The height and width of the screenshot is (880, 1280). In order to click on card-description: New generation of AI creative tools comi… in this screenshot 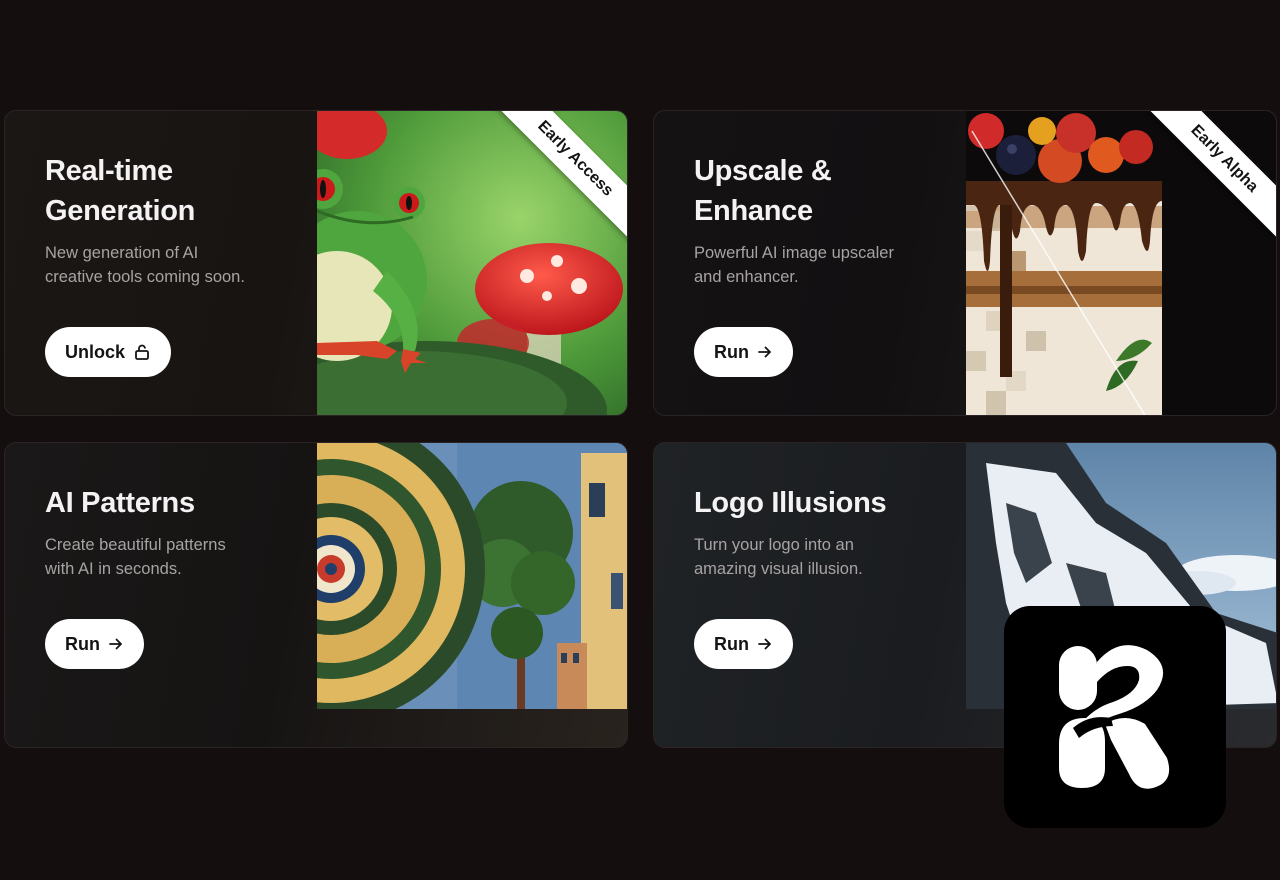, I will do `click(175, 265)`.